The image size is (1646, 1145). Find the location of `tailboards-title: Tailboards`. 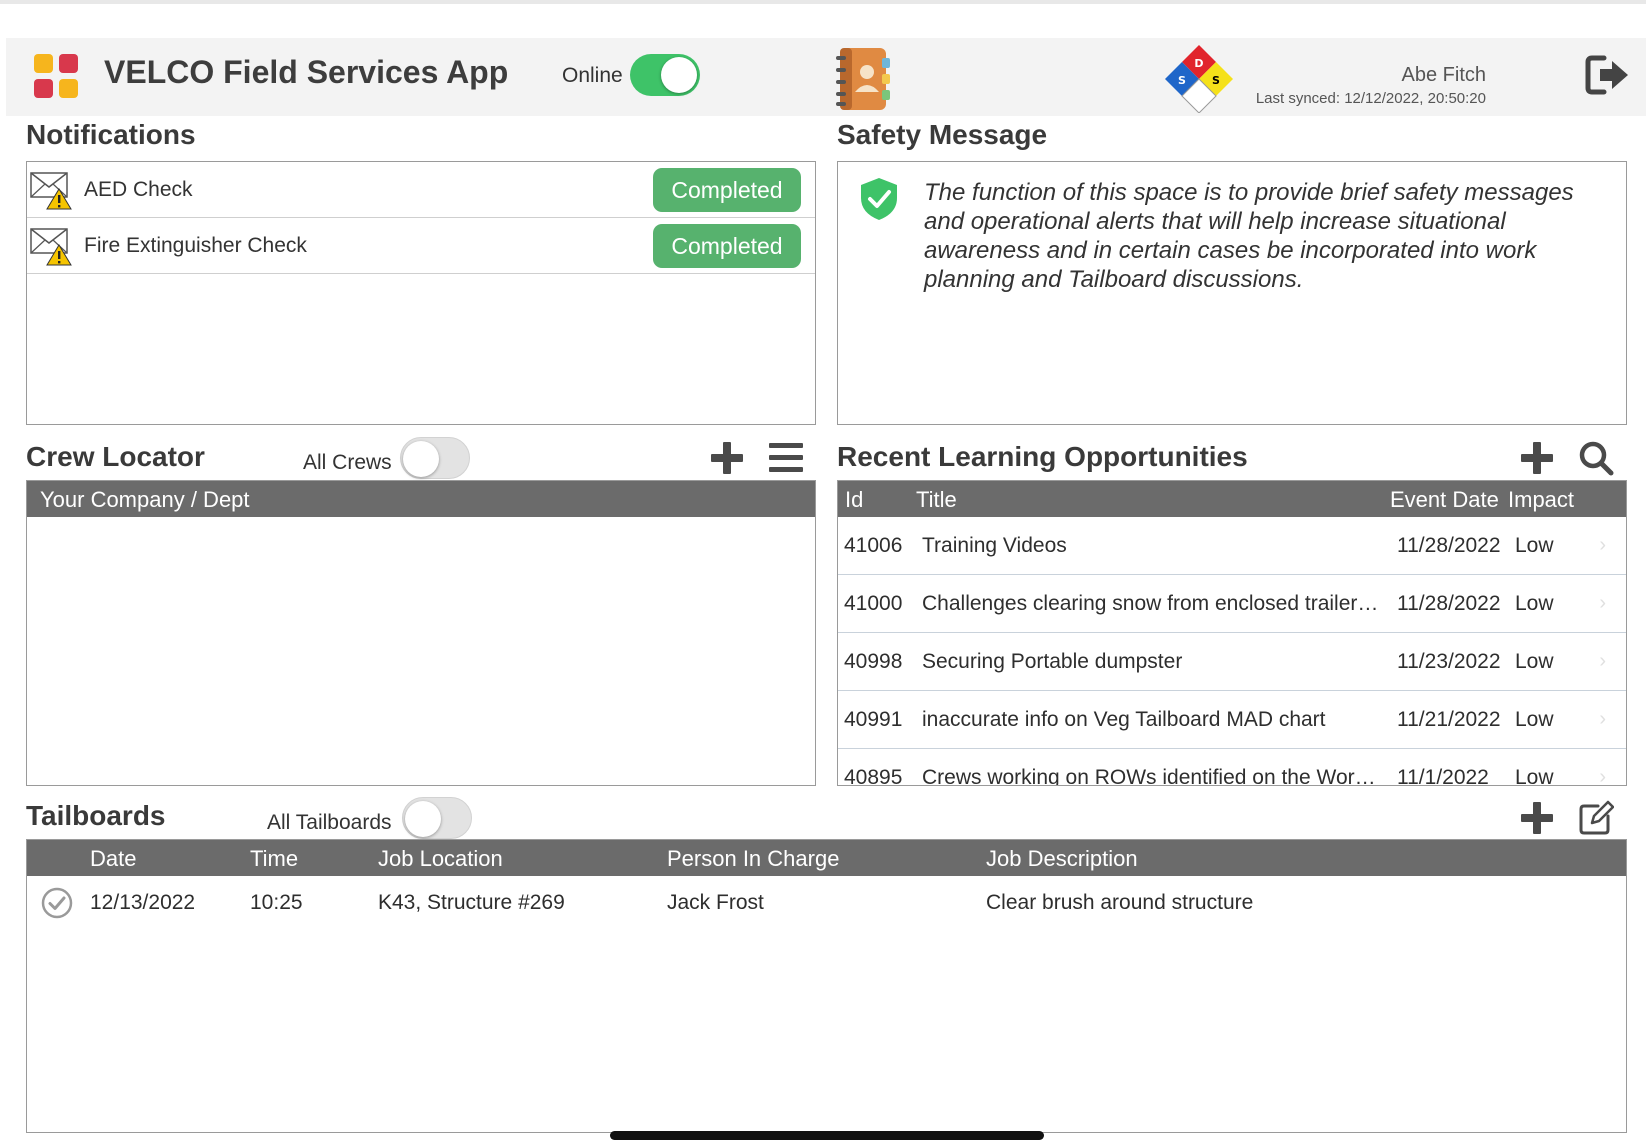

tailboards-title: Tailboards is located at coordinates (96, 815).